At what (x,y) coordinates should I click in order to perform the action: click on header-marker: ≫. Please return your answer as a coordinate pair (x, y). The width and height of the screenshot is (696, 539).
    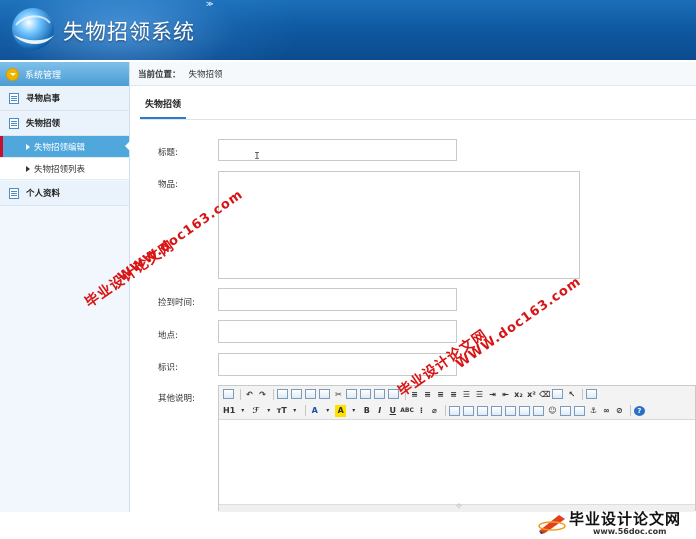
    Looking at the image, I should click on (210, 4).